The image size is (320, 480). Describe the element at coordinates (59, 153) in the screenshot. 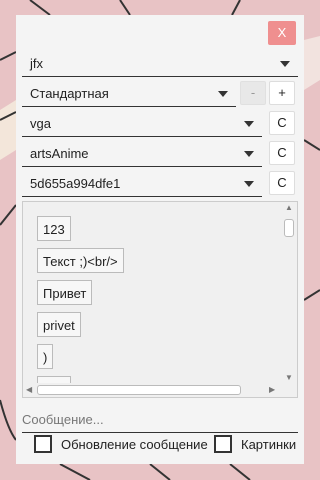

I see `room-select-value: artsAnime` at that location.